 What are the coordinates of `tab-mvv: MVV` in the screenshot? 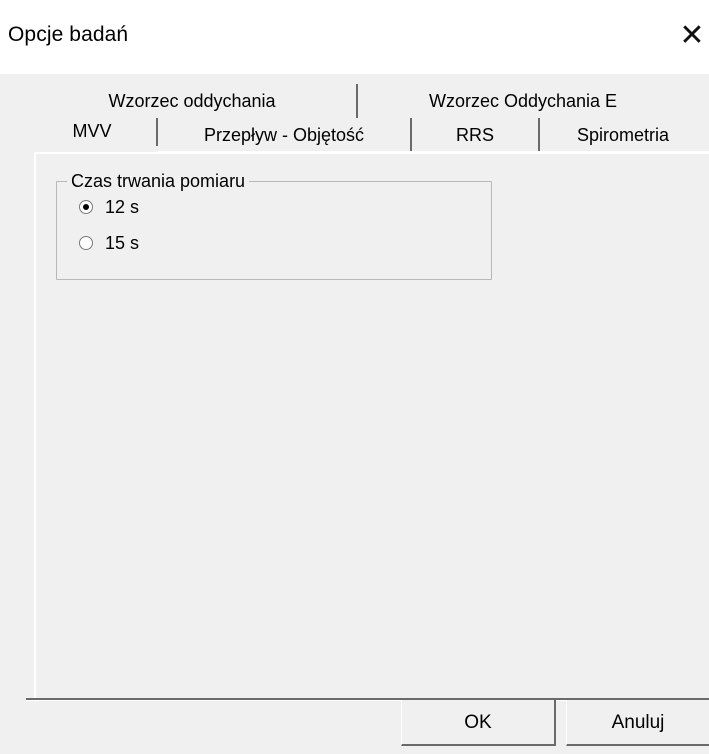 It's located at (93, 132).